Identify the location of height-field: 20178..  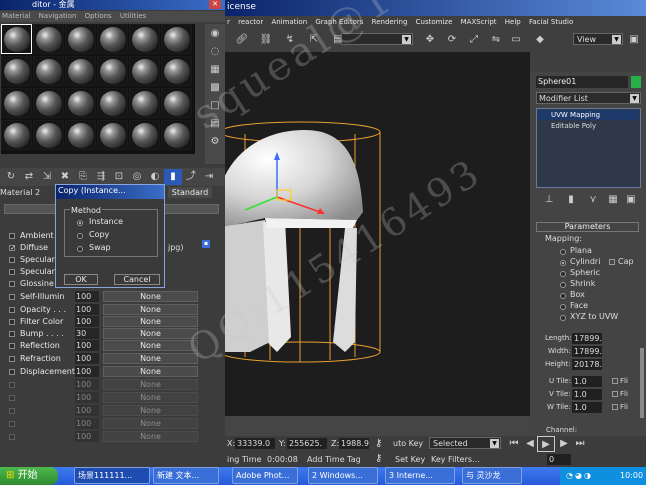
(587, 364).